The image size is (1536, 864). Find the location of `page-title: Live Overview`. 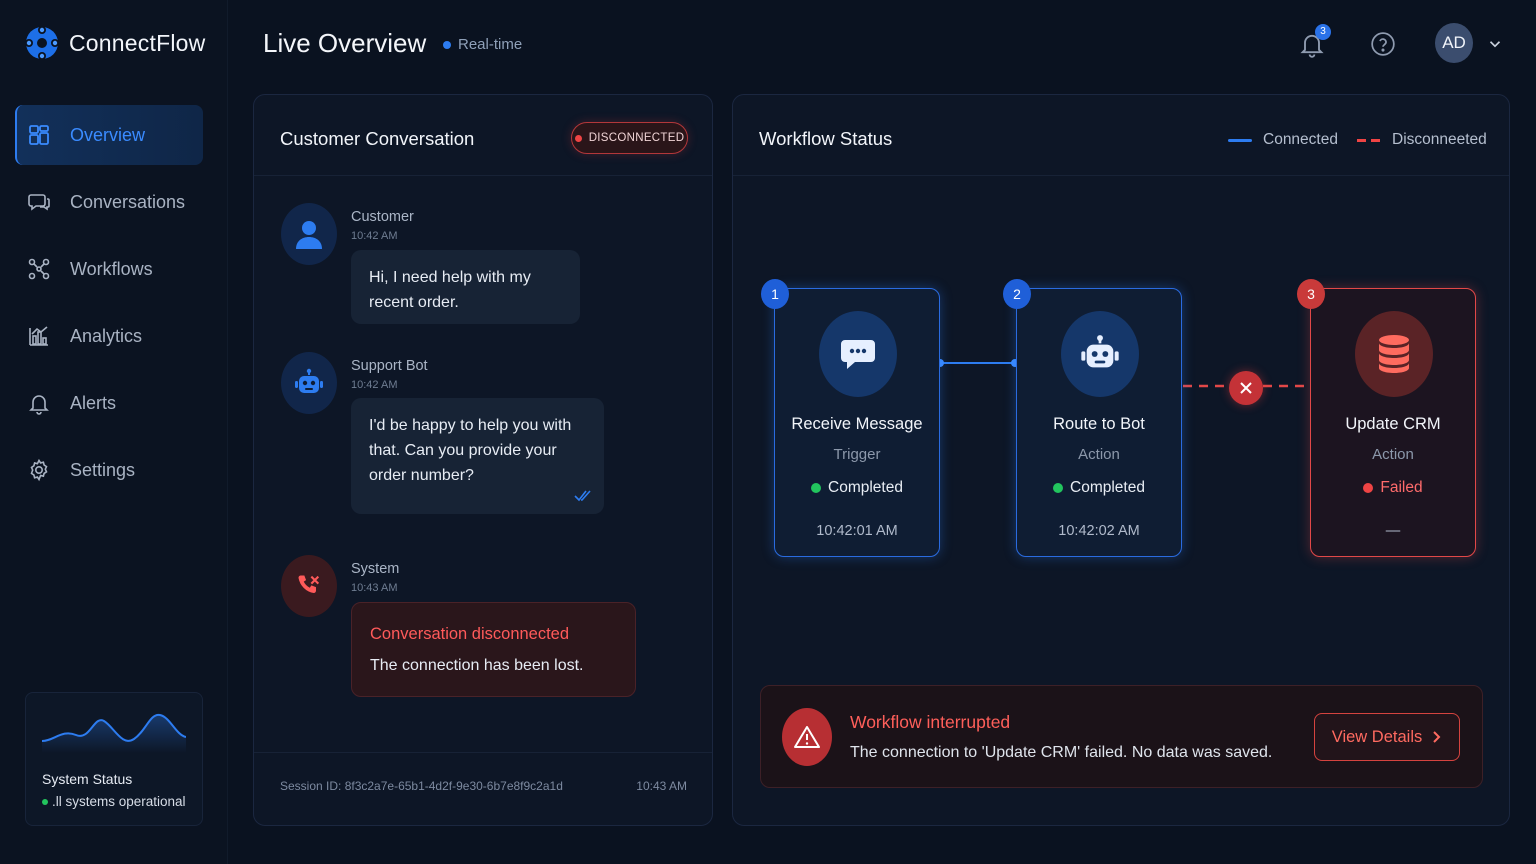

page-title: Live Overview is located at coordinates (345, 43).